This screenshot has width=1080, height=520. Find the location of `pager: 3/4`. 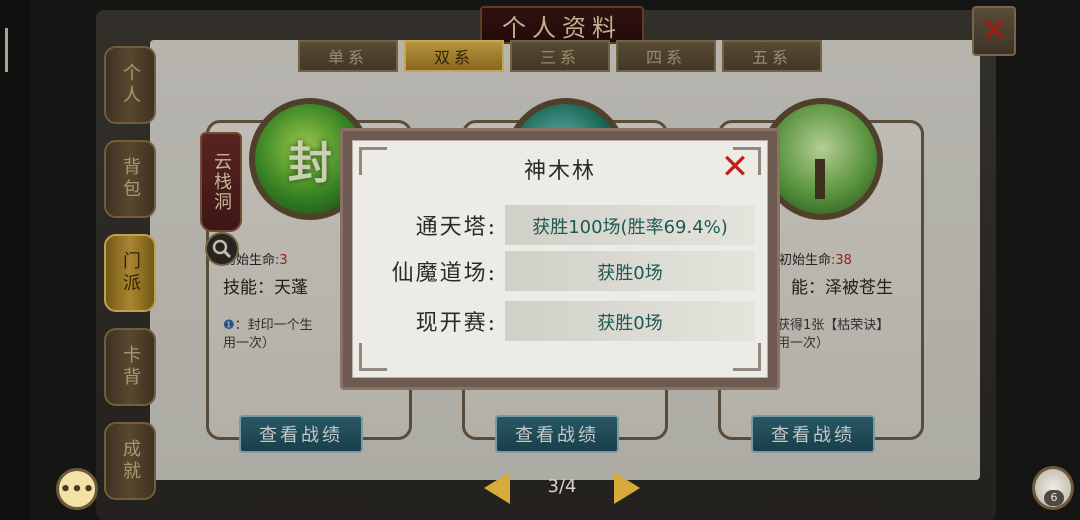

pager: 3/4 is located at coordinates (562, 488).